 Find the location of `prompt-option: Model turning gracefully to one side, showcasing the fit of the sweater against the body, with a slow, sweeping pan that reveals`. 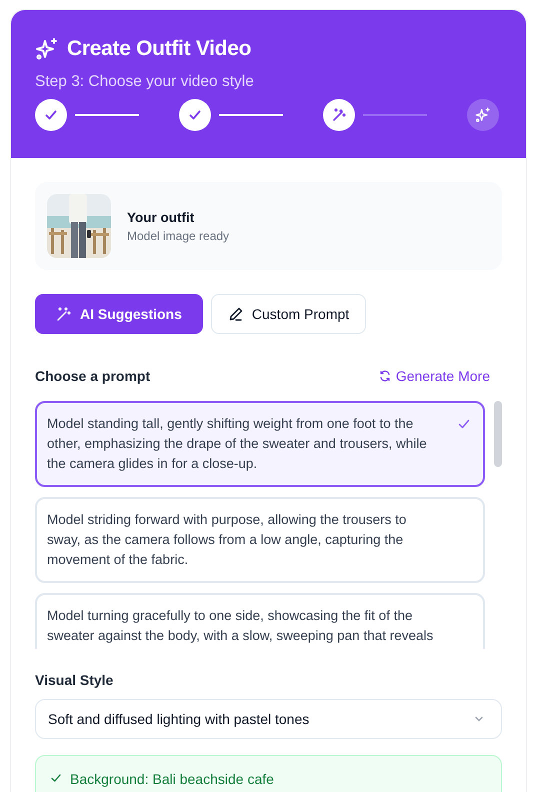

prompt-option: Model turning gracefully to one side, showcasing the fit of the sweater against the body, with a slow, sweeping pan that reveals is located at coordinates (260, 621).